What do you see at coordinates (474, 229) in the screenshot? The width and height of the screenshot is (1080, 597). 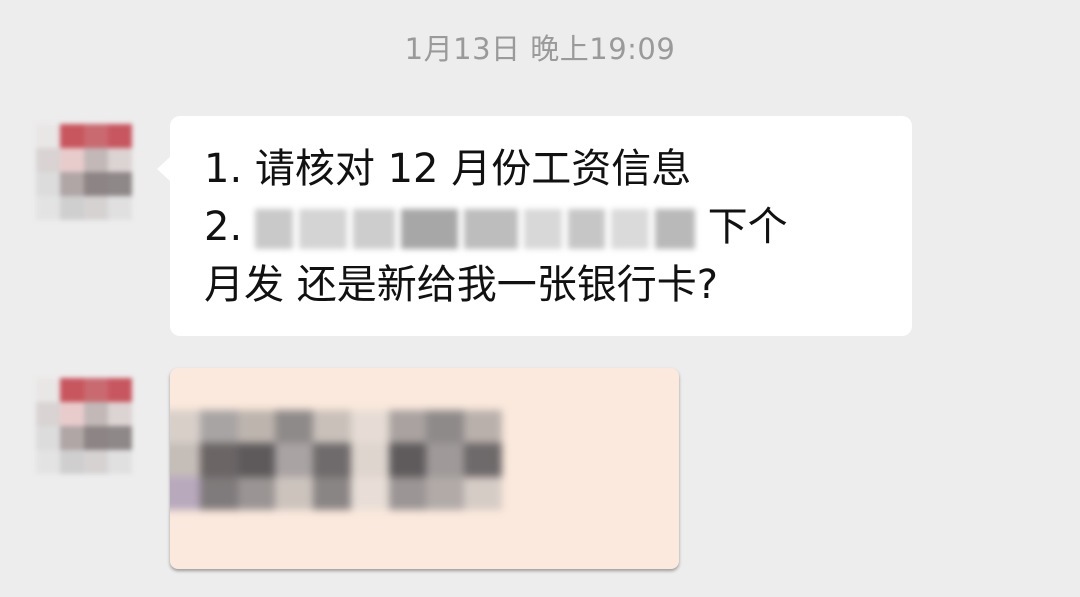 I see `redacted-text` at bounding box center [474, 229].